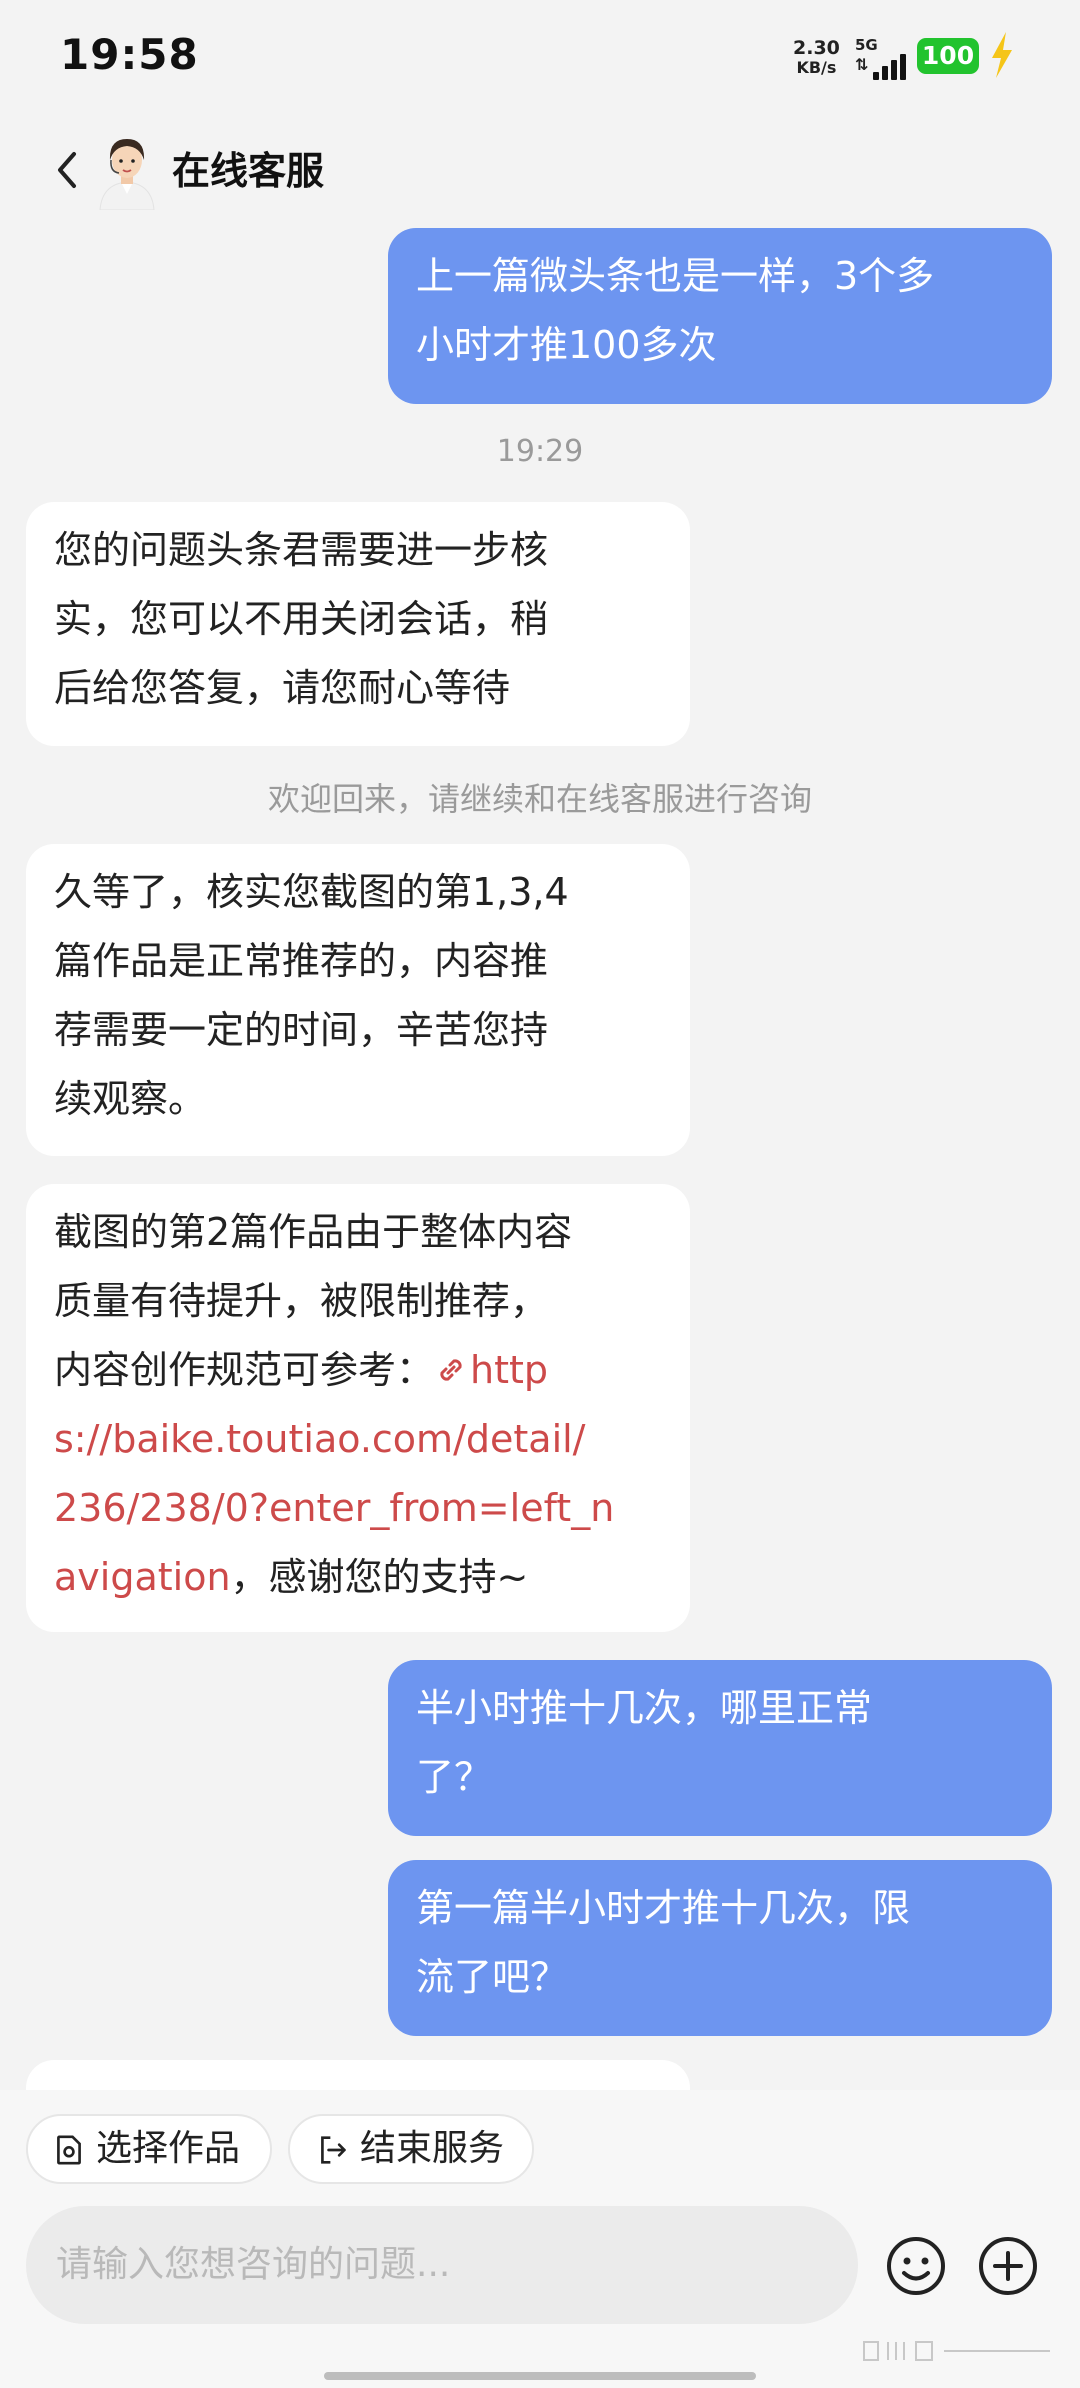 The height and width of the screenshot is (2388, 1080). What do you see at coordinates (566, 345) in the screenshot?
I see `message-line: 小时才推100多次` at bounding box center [566, 345].